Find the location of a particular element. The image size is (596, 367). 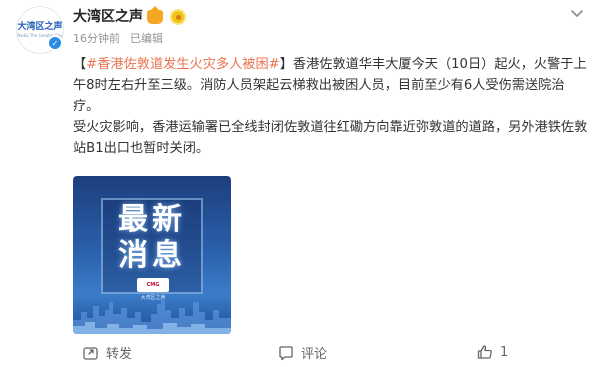

news-image: 最新 消息 CMG 大湾区之声 is located at coordinates (152, 255).